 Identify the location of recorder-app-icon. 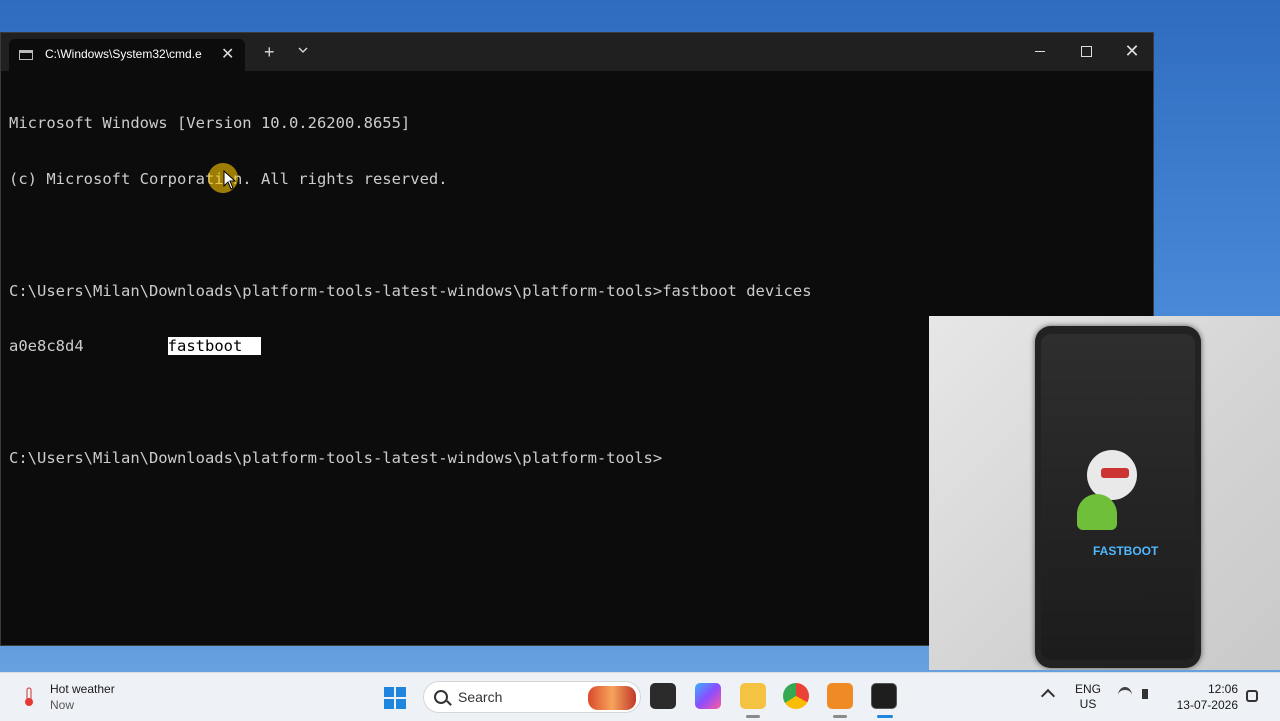
(840, 696).